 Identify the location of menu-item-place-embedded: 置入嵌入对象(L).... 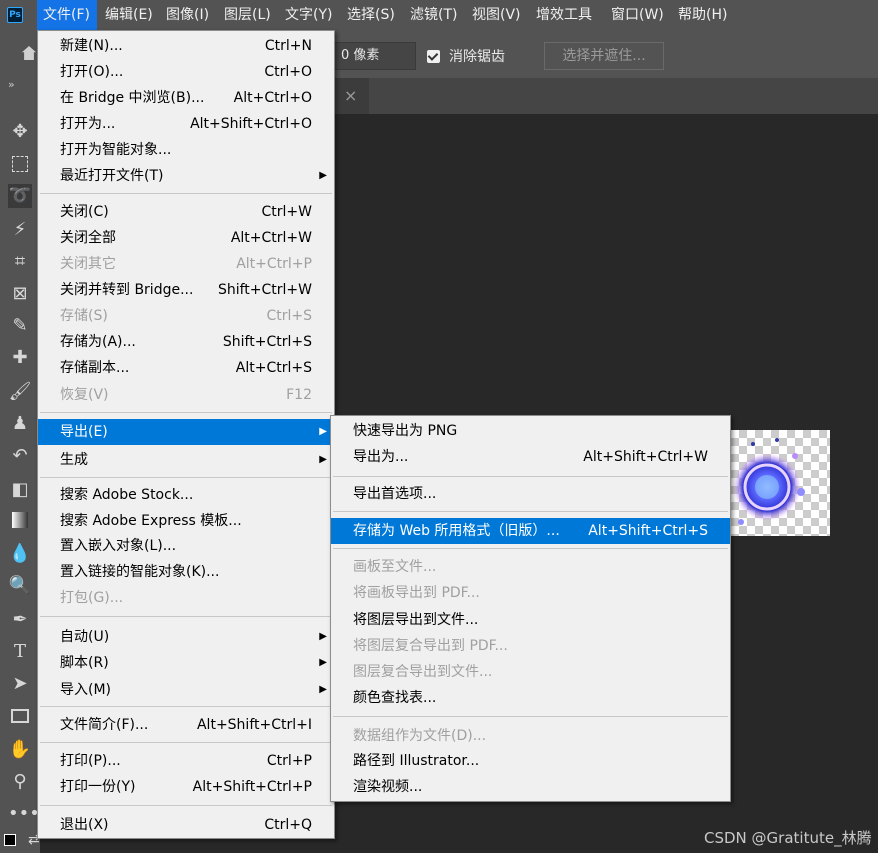
(186, 546).